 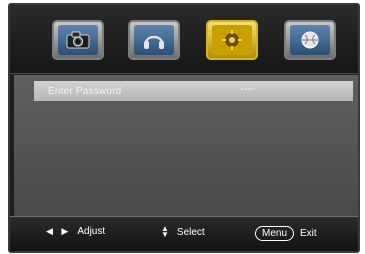 I want to click on menu-item-label: Enter Password, so click(x=85, y=91).